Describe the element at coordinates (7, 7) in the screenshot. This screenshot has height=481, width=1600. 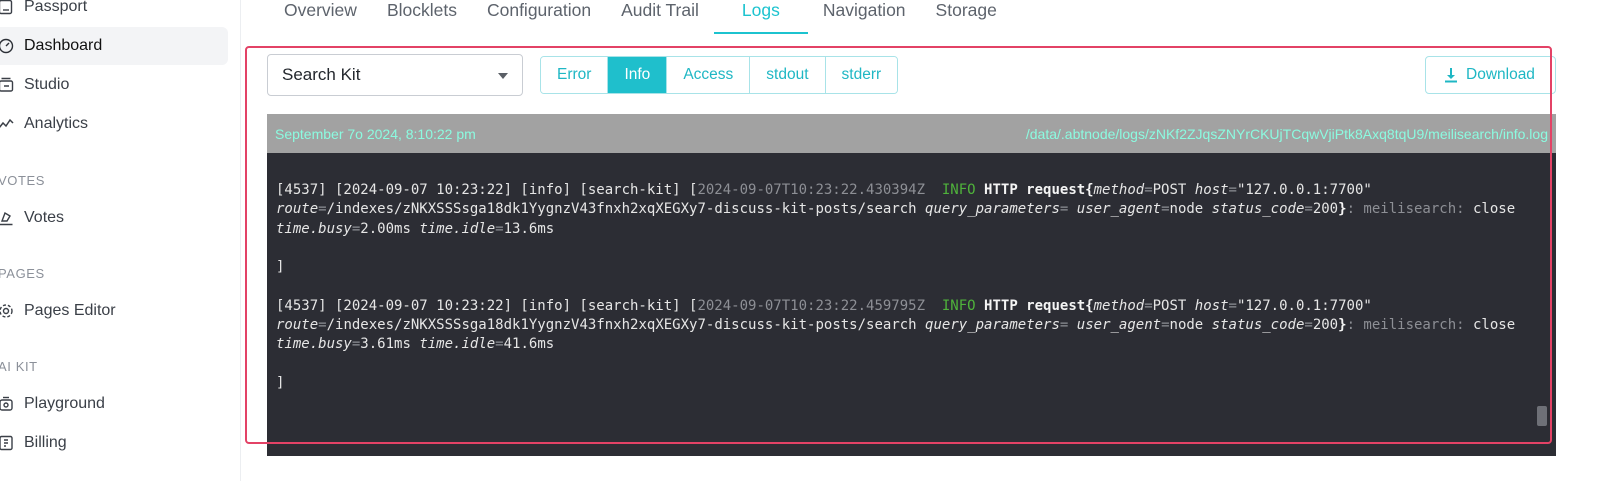
I see `passport-icon` at that location.